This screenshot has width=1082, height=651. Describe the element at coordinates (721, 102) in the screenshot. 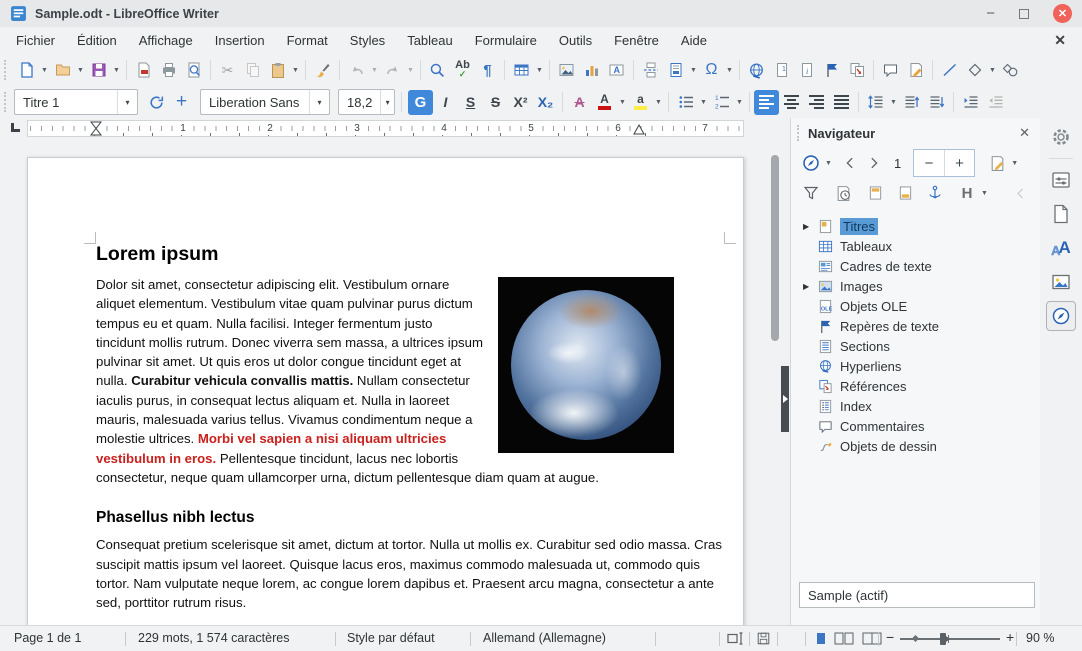

I see `numbered-list-icon: 12` at that location.